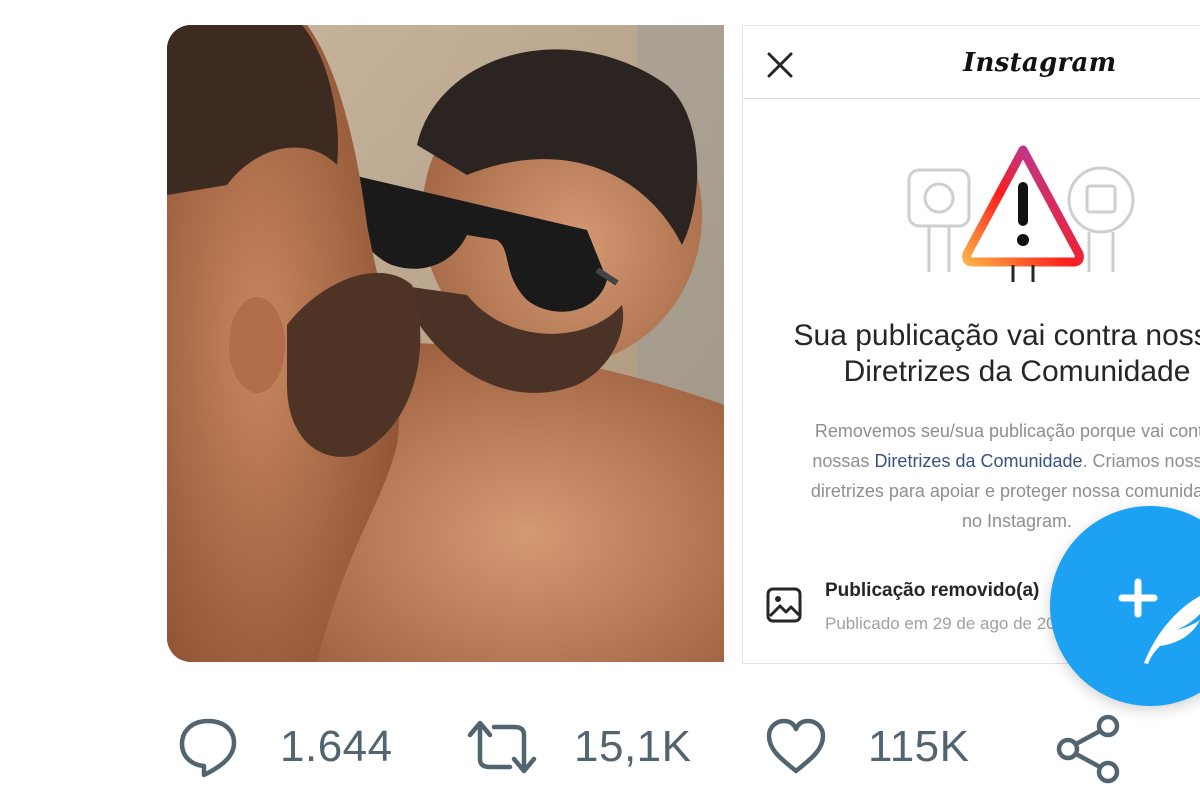 This screenshot has width=1200, height=800. What do you see at coordinates (978, 461) in the screenshot?
I see `community-guidelines-link: Diretrizes da Comunidade` at bounding box center [978, 461].